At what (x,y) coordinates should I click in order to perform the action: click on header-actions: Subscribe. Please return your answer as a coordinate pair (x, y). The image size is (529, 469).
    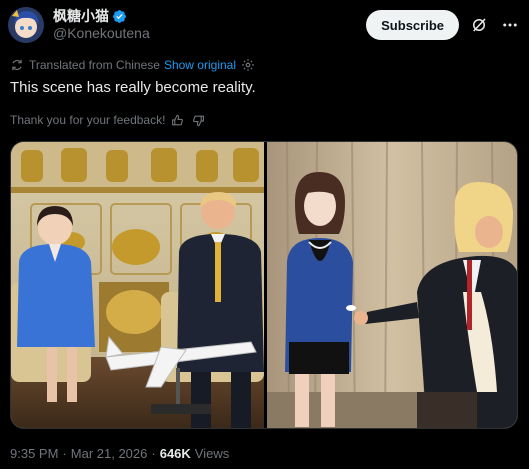
    Looking at the image, I should click on (443, 25).